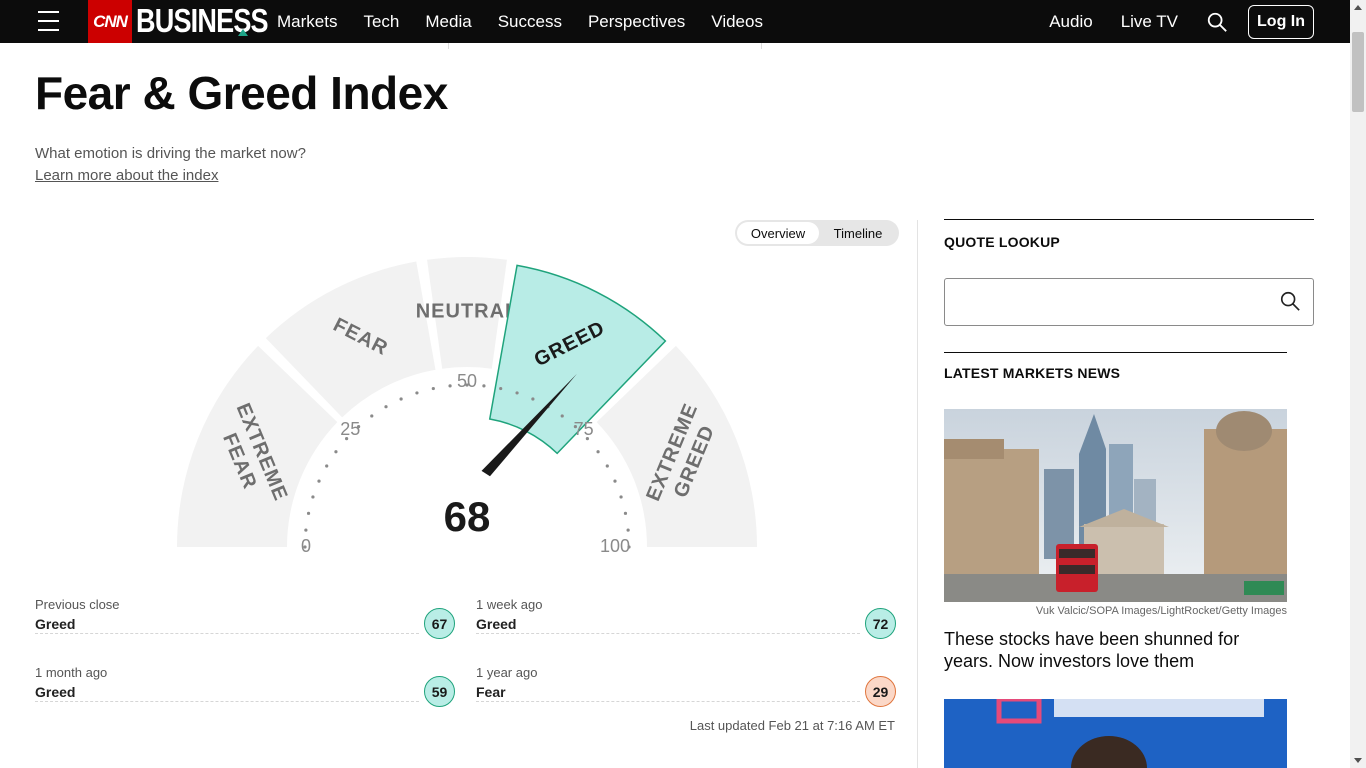  Describe the element at coordinates (1032, 373) in the screenshot. I see `latest-news-heading: LATEST MARKETS NEWS` at that location.